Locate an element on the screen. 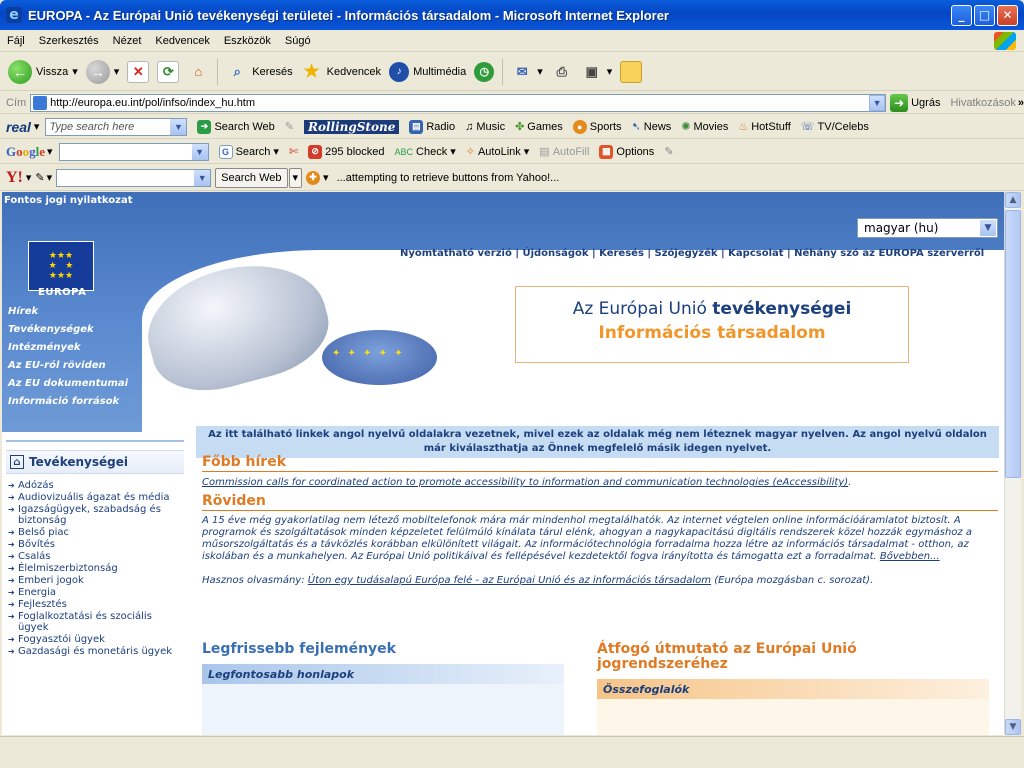 The image size is (1024, 768). vertical-scrollbar: ▲ ▼ is located at coordinates (1012, 463).